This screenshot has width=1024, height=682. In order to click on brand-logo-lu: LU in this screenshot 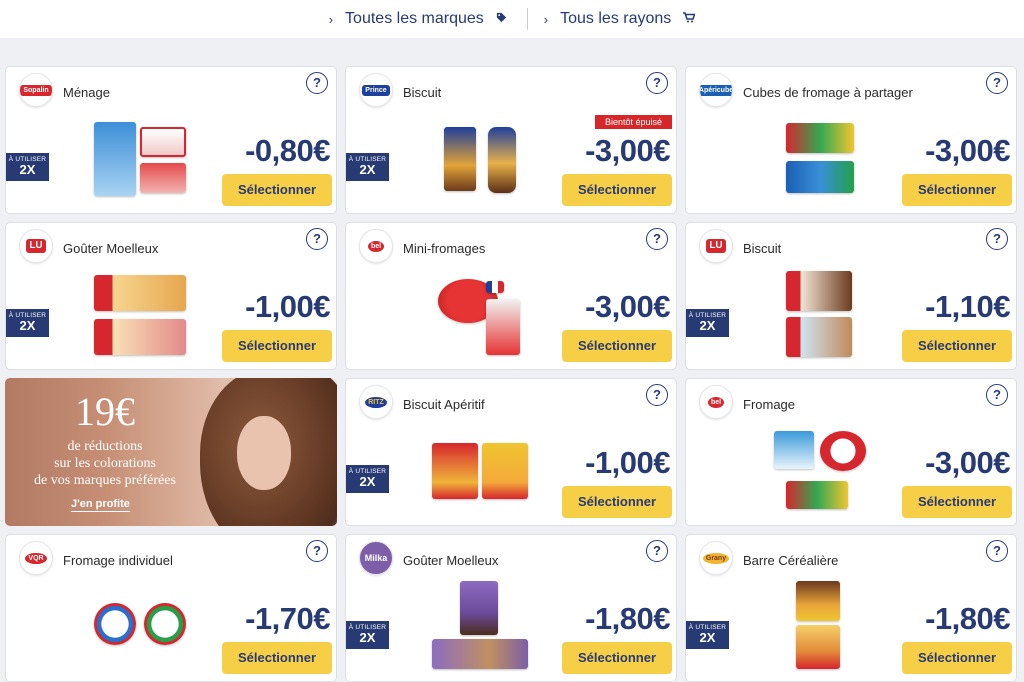, I will do `click(716, 246)`.